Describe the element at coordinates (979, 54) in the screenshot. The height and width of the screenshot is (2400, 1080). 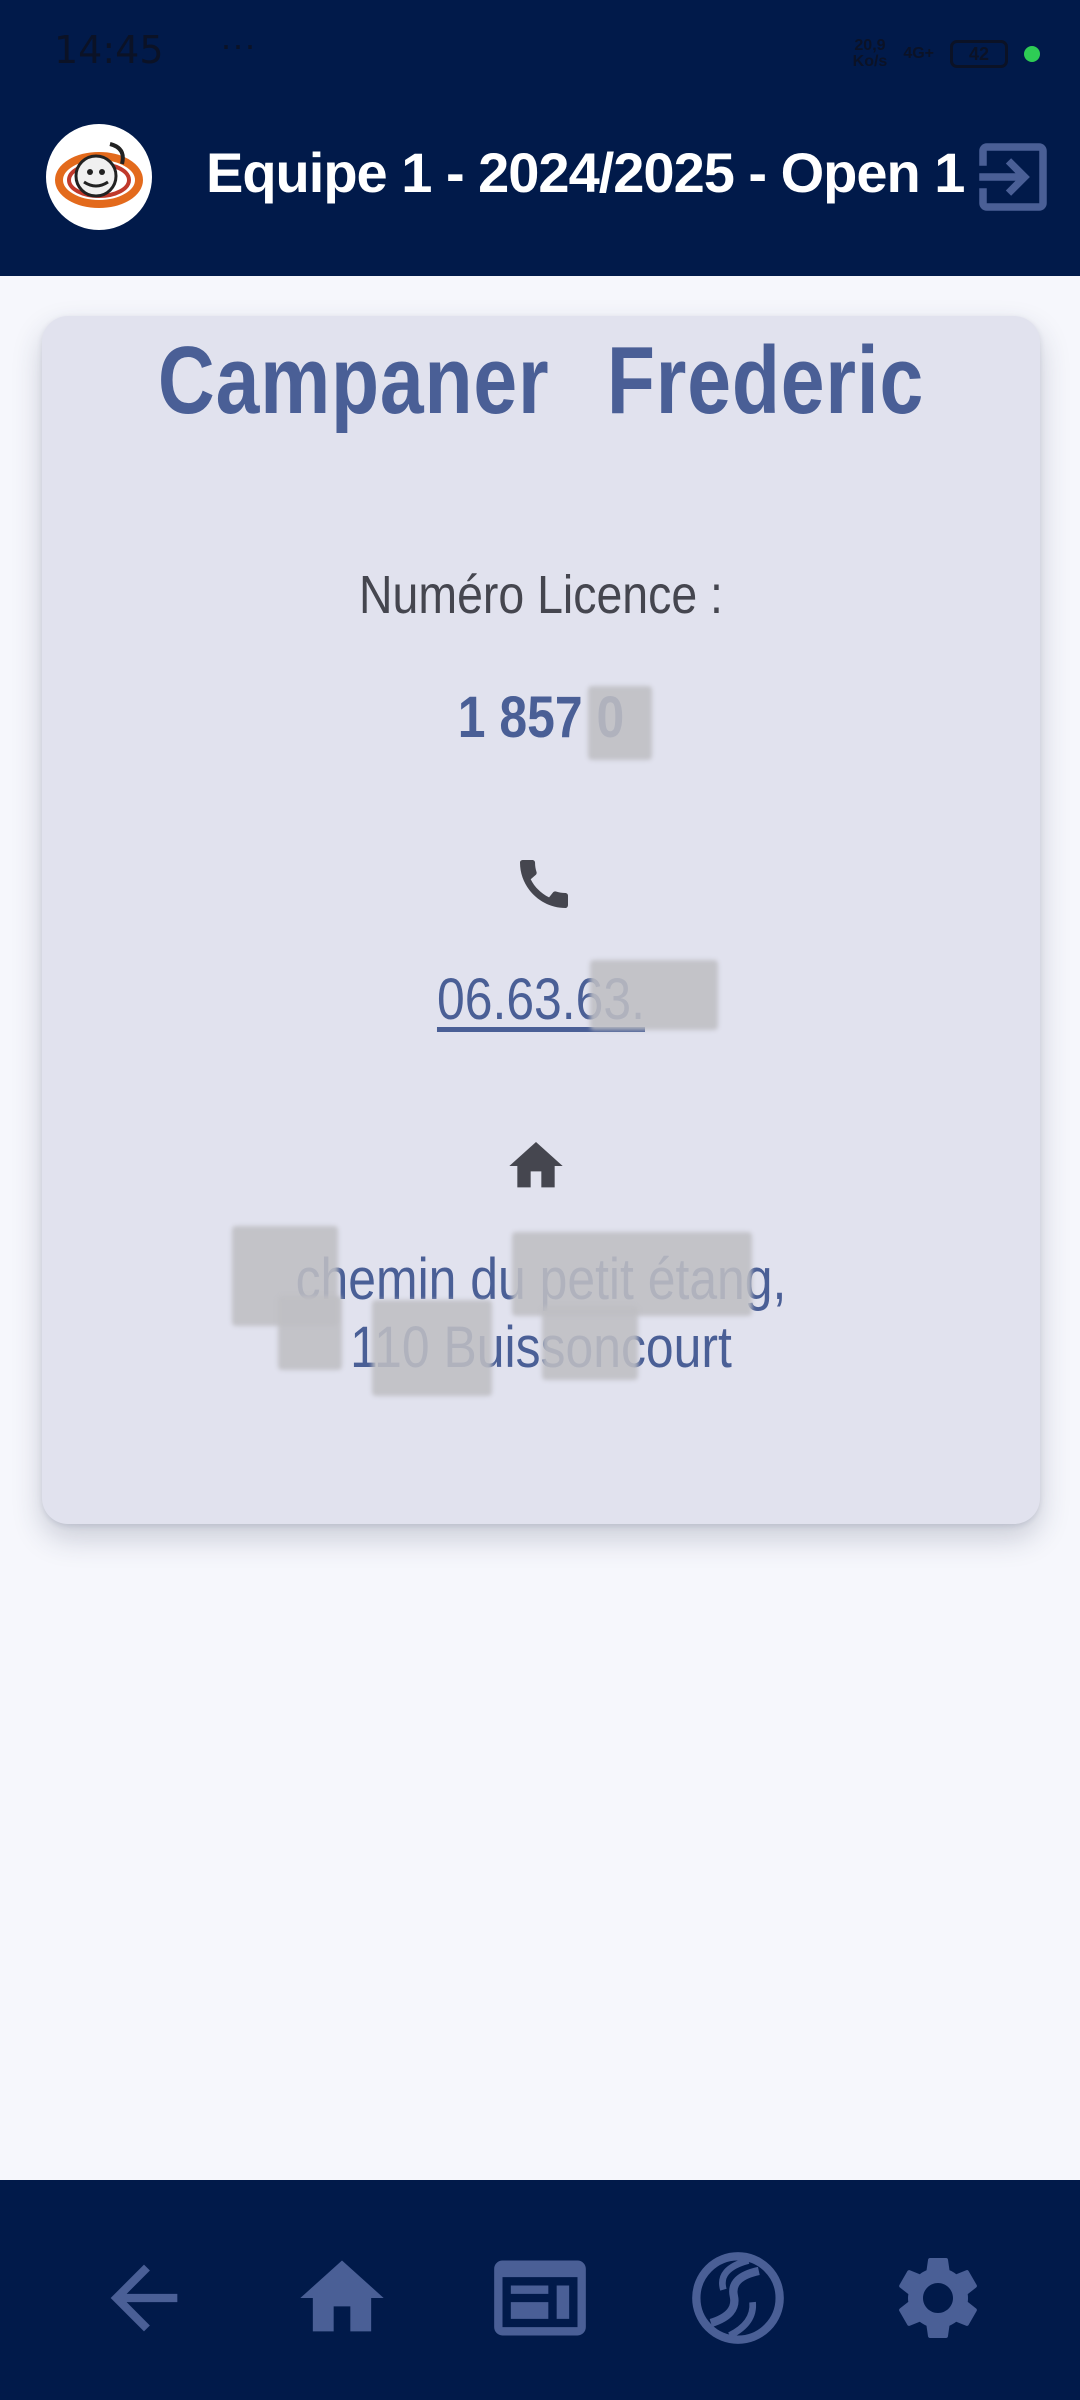
I see `battery-icon: 42` at that location.